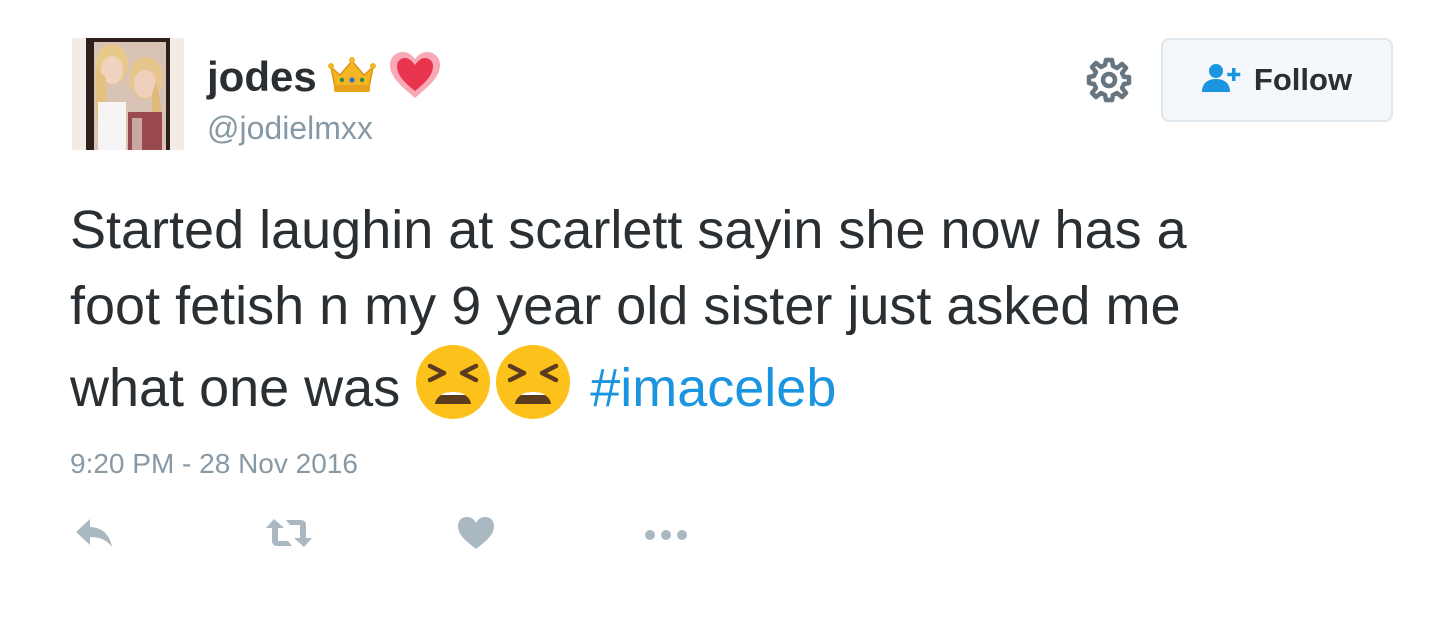 This screenshot has height=627, width=1440. Describe the element at coordinates (289, 535) in the screenshot. I see `retweet-icon` at that location.